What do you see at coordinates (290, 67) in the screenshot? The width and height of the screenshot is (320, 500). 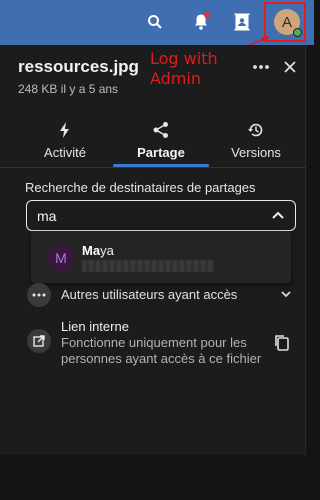 I see `close-icon` at bounding box center [290, 67].